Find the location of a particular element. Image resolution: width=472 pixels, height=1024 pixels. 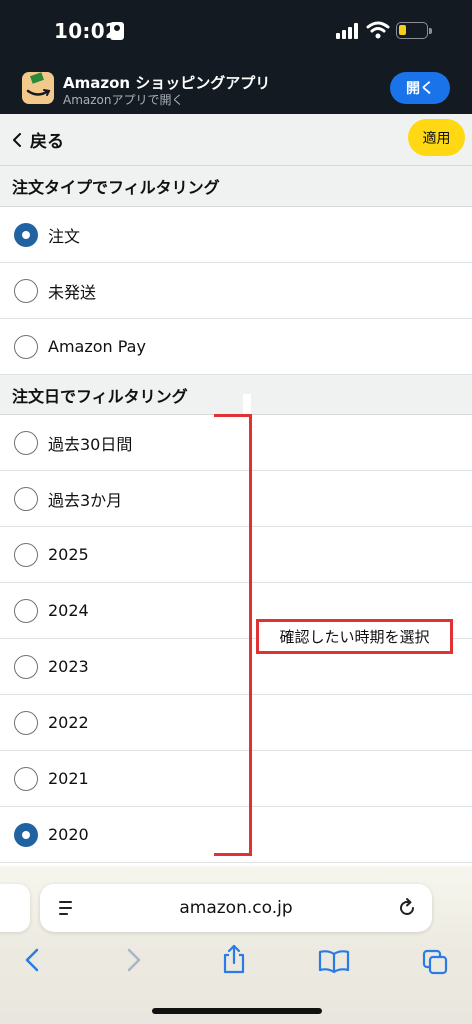

order-type-option: 注文 is located at coordinates (236, 235).